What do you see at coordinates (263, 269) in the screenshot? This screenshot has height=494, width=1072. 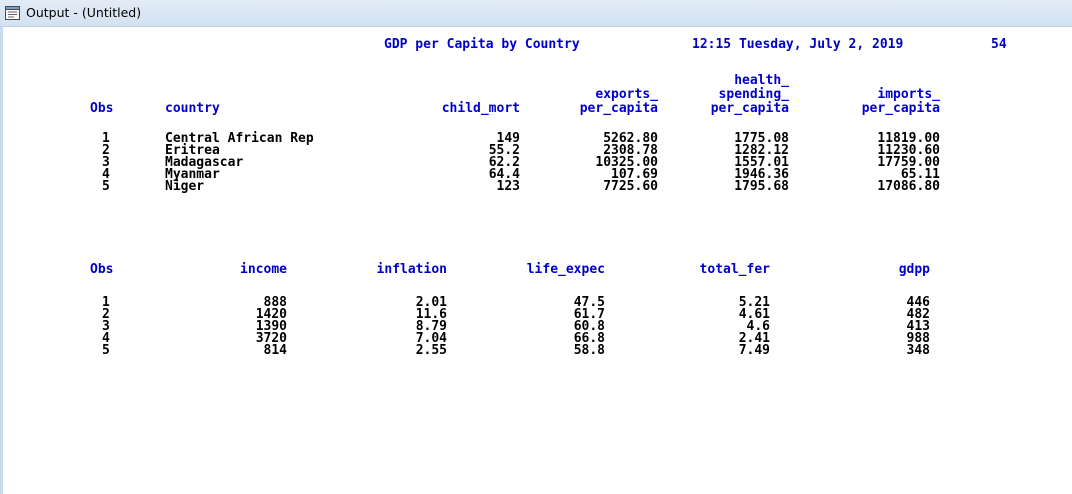 I see `table2-header-income: income` at bounding box center [263, 269].